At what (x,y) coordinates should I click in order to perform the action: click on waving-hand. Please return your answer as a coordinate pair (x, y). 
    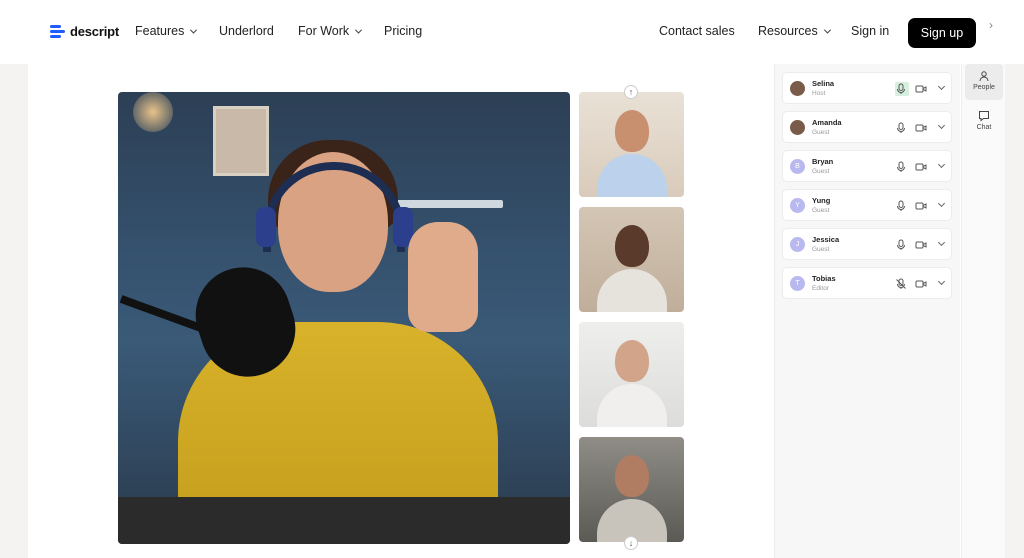
    Looking at the image, I should click on (443, 277).